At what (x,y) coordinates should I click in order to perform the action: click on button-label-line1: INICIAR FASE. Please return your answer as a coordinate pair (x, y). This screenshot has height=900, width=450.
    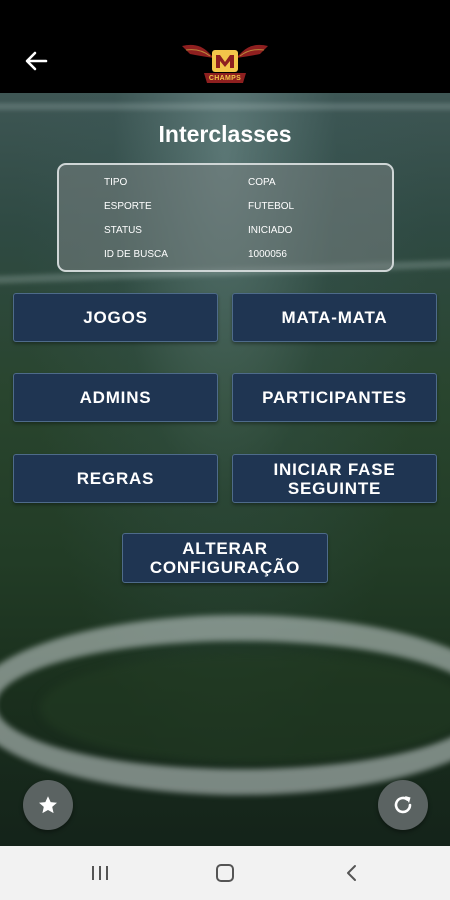
    Looking at the image, I should click on (334, 469).